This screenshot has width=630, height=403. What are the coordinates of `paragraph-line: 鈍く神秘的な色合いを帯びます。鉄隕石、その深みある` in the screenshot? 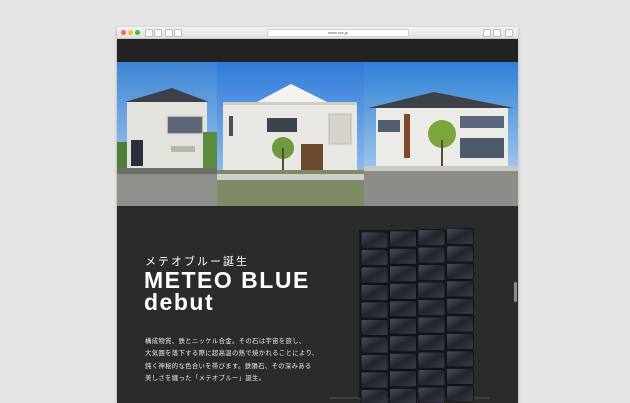 It's located at (228, 366).